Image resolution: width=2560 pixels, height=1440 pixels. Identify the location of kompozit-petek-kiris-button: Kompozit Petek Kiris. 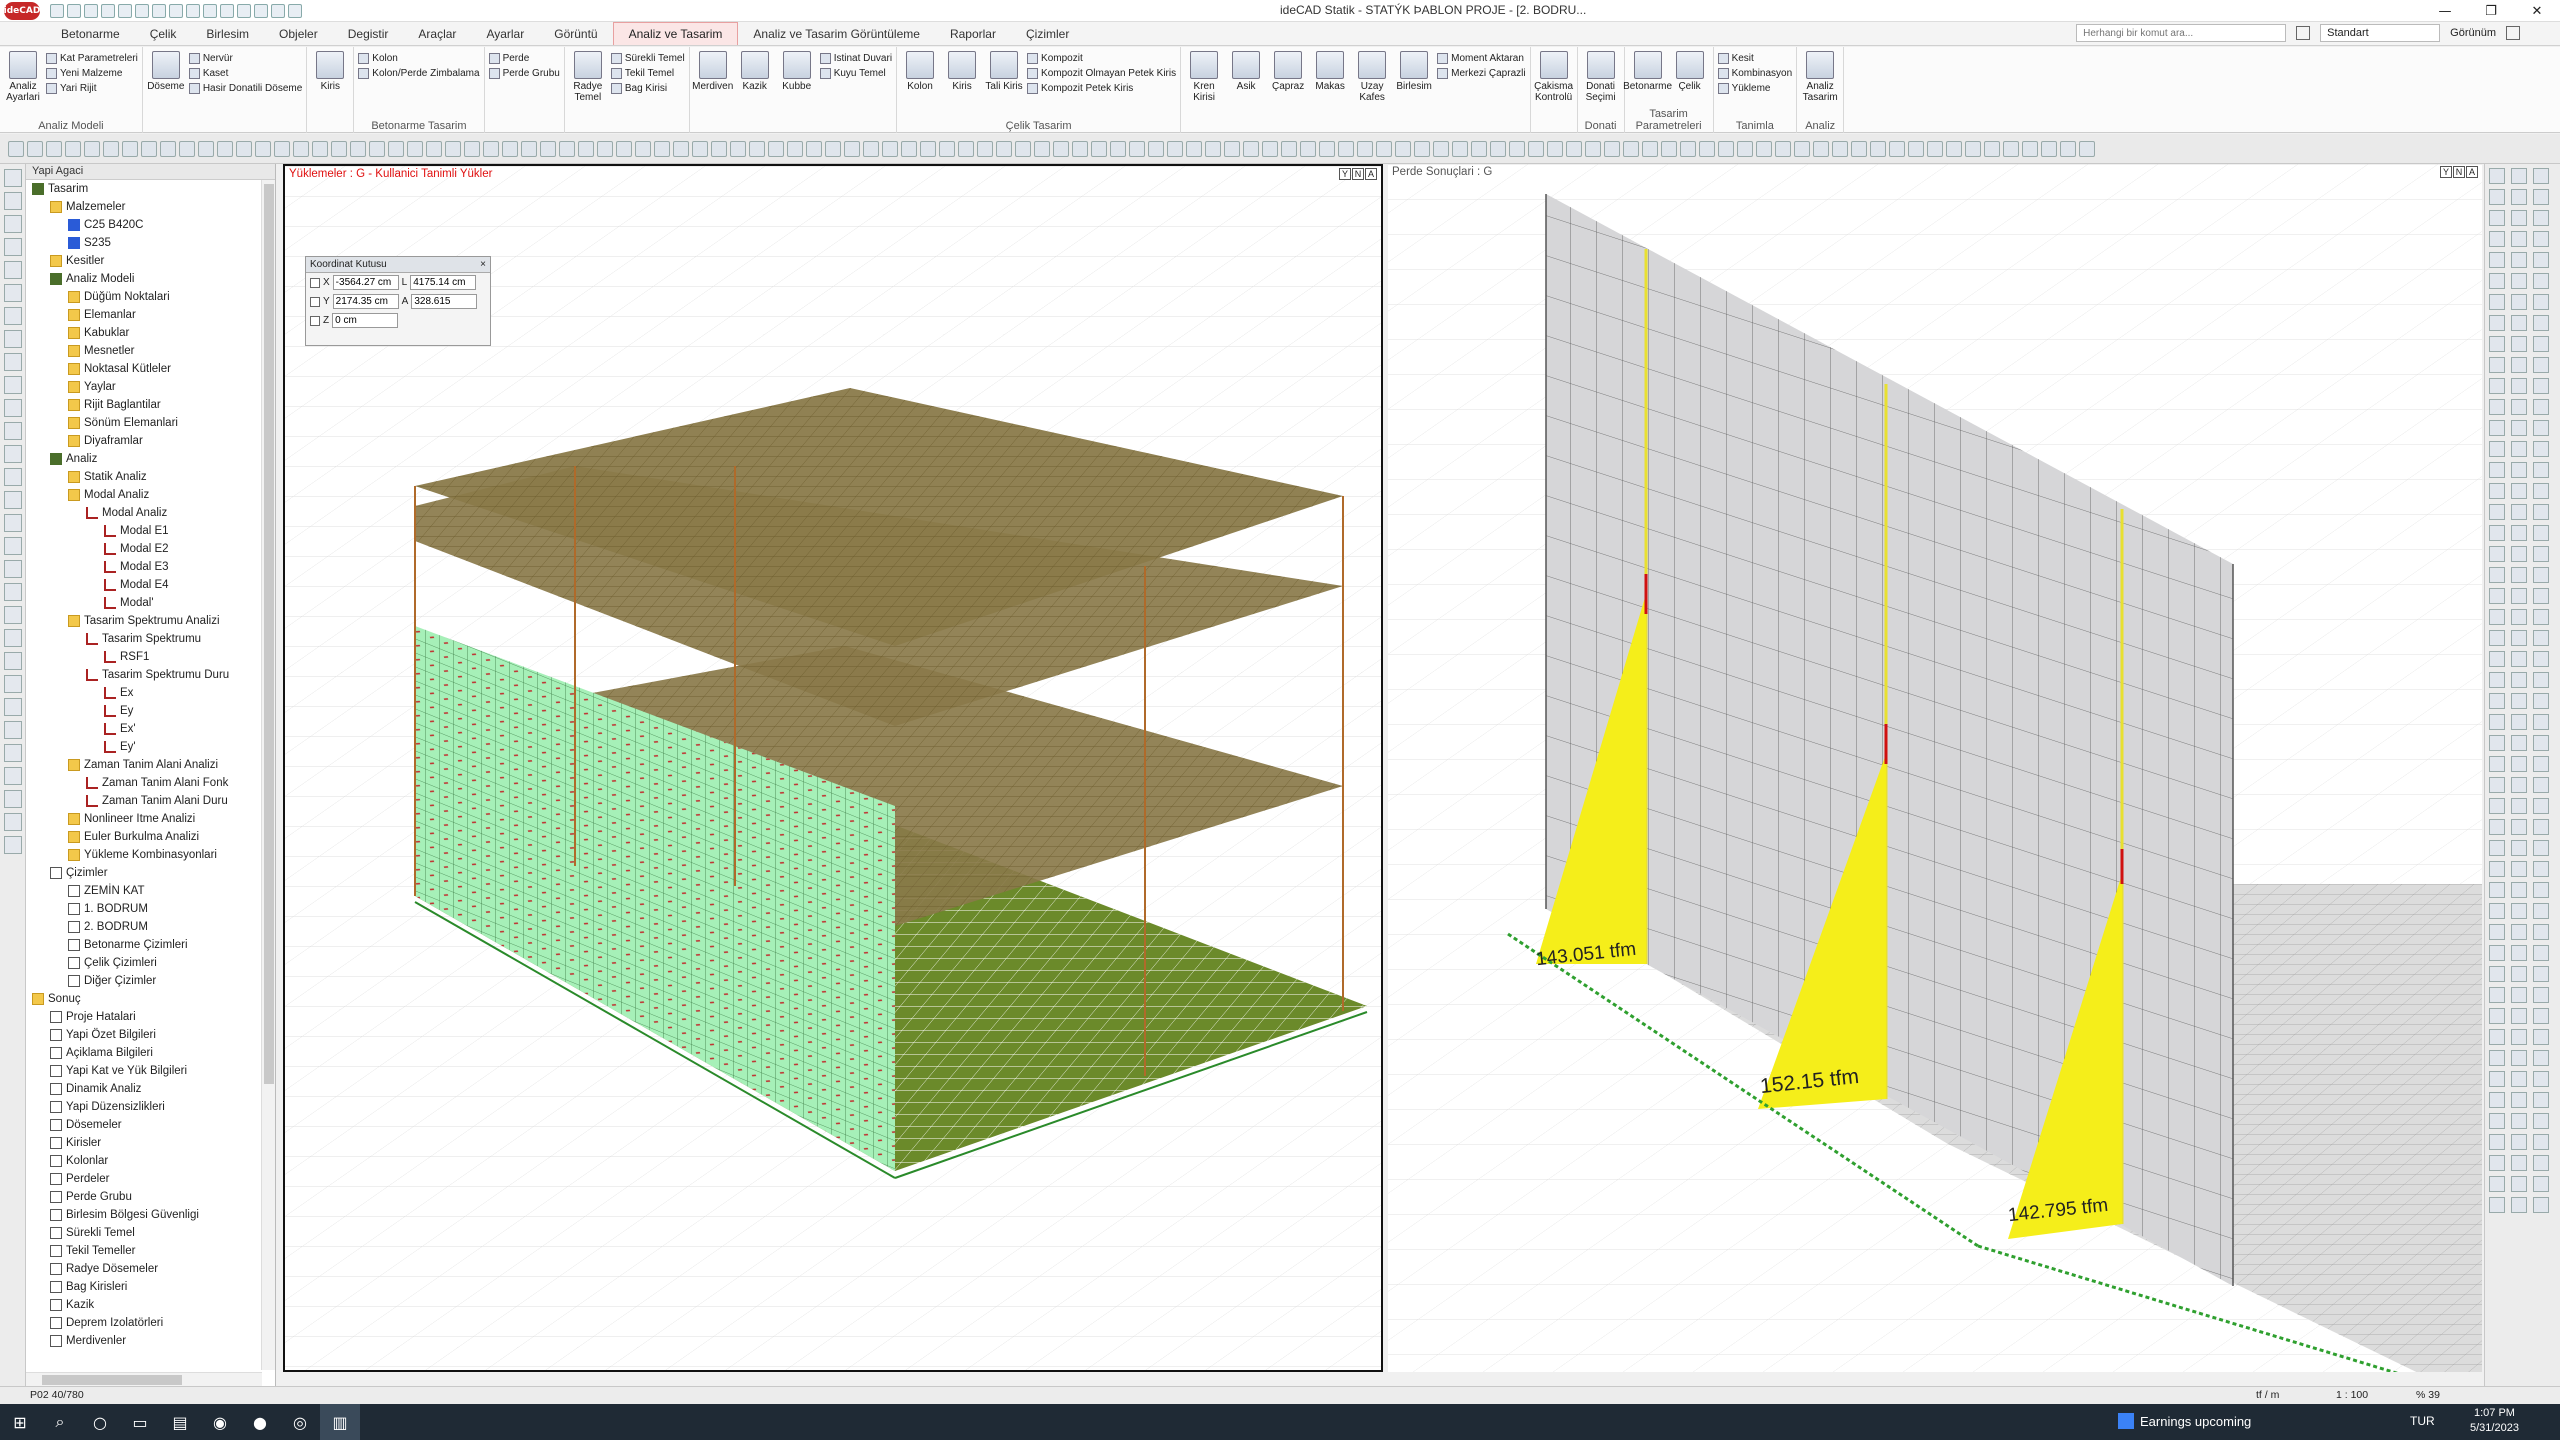
(1101, 88).